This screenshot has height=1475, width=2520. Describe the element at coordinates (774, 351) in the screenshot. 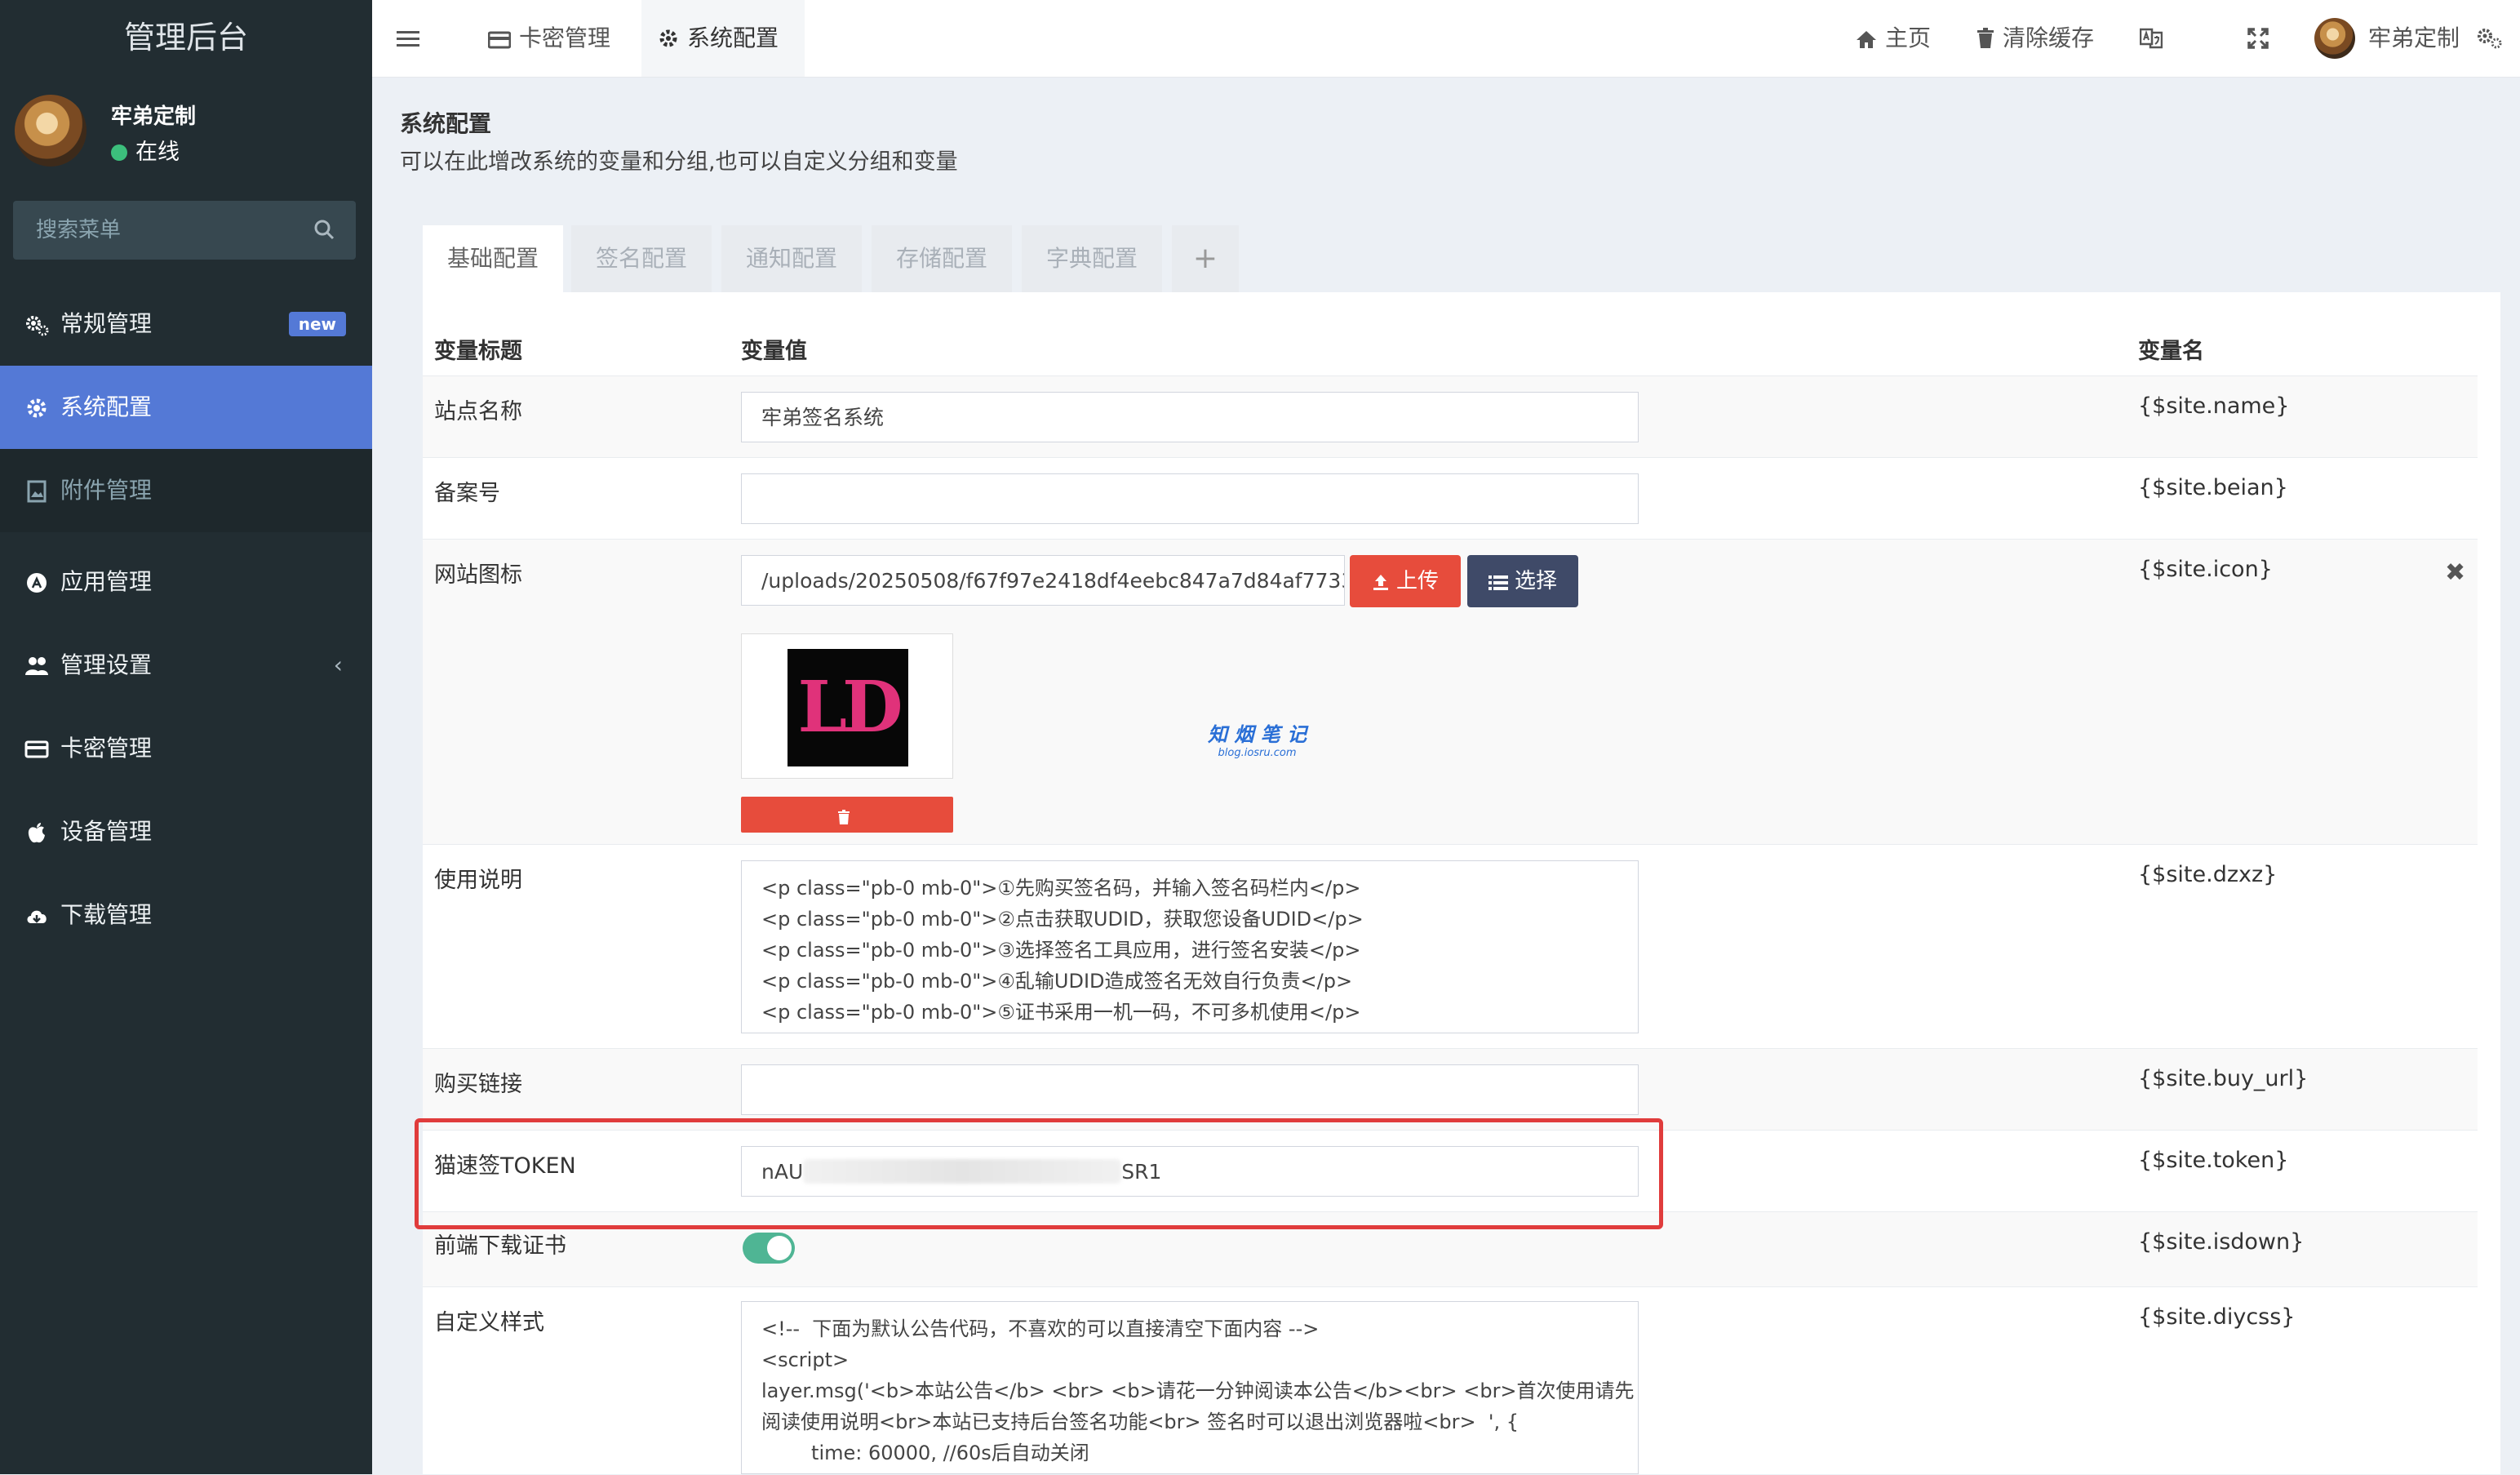

I see `column-header-value: 变量值` at that location.